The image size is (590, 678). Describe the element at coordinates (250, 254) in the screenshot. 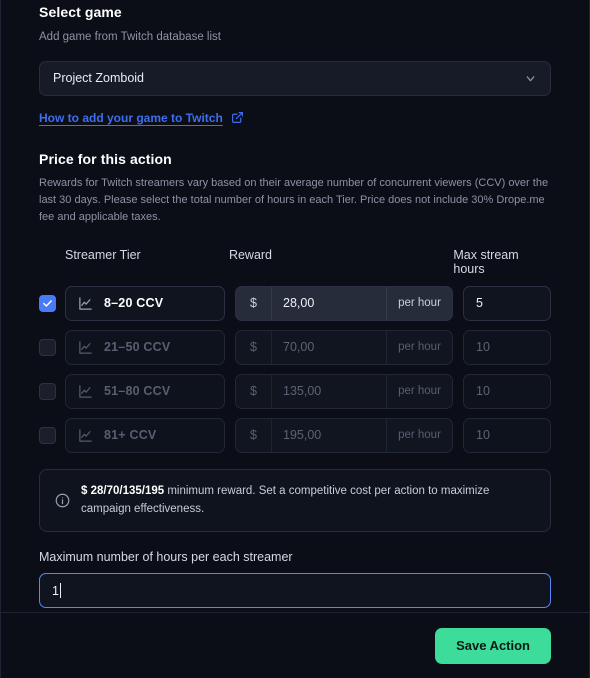

I see `column-header-reward: Reward` at that location.